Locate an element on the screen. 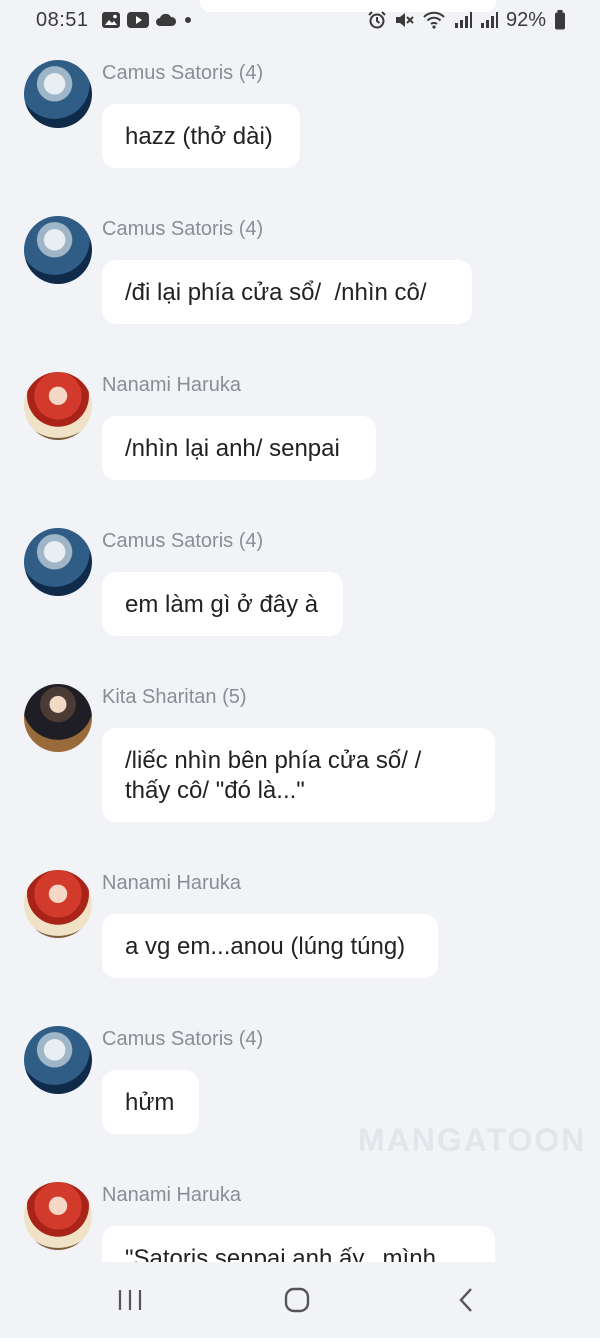 The height and width of the screenshot is (1338, 600). message-bubble: "Satoris senpai anh ấy...mình is located at coordinates (298, 1244).